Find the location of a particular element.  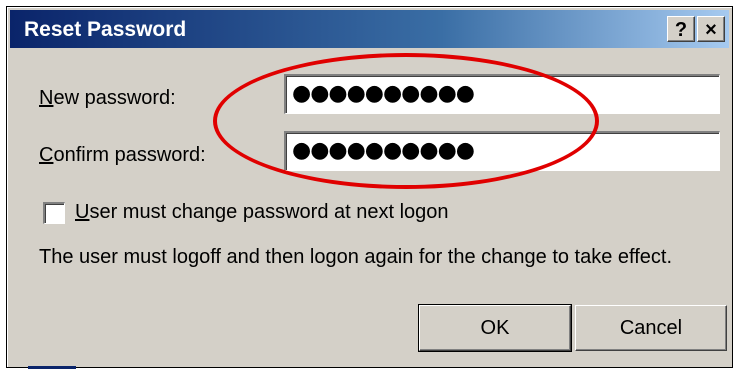

ok-button: OK is located at coordinates (495, 328).